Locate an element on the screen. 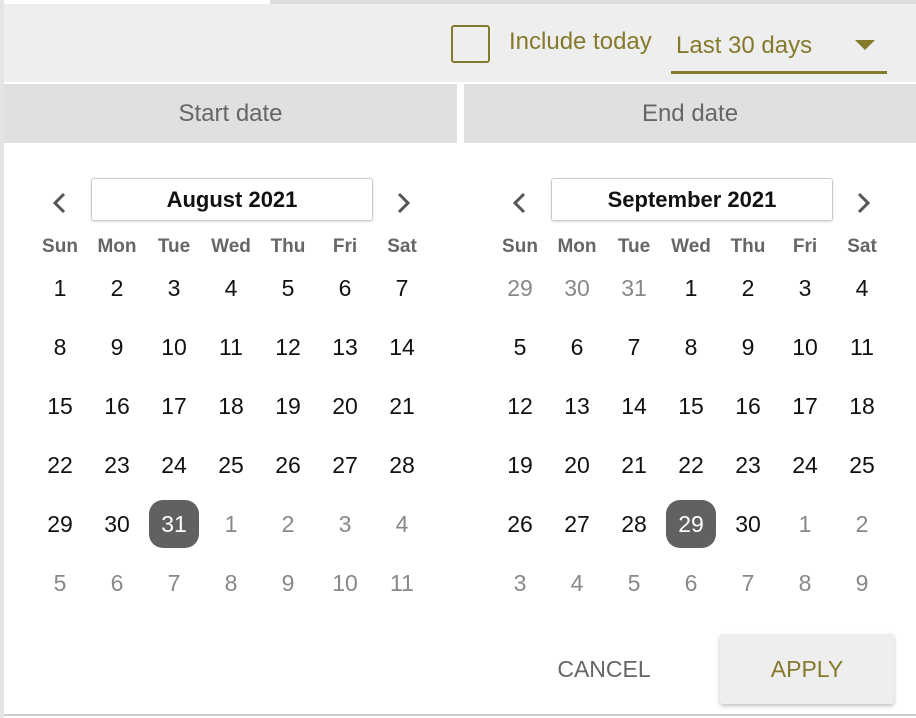 Image resolution: width=916 pixels, height=718 pixels. weekday-label: Tue is located at coordinates (634, 246).